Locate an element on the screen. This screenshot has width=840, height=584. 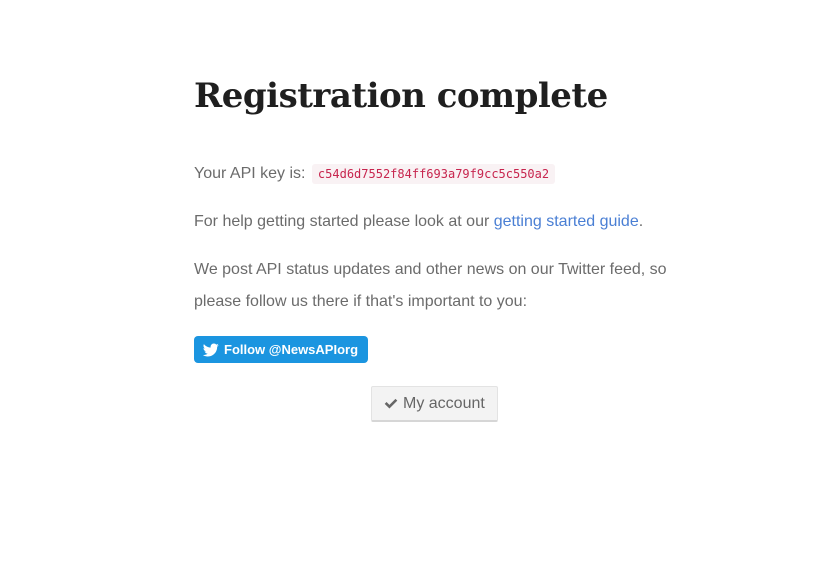
help-suffix: . is located at coordinates (641, 221).